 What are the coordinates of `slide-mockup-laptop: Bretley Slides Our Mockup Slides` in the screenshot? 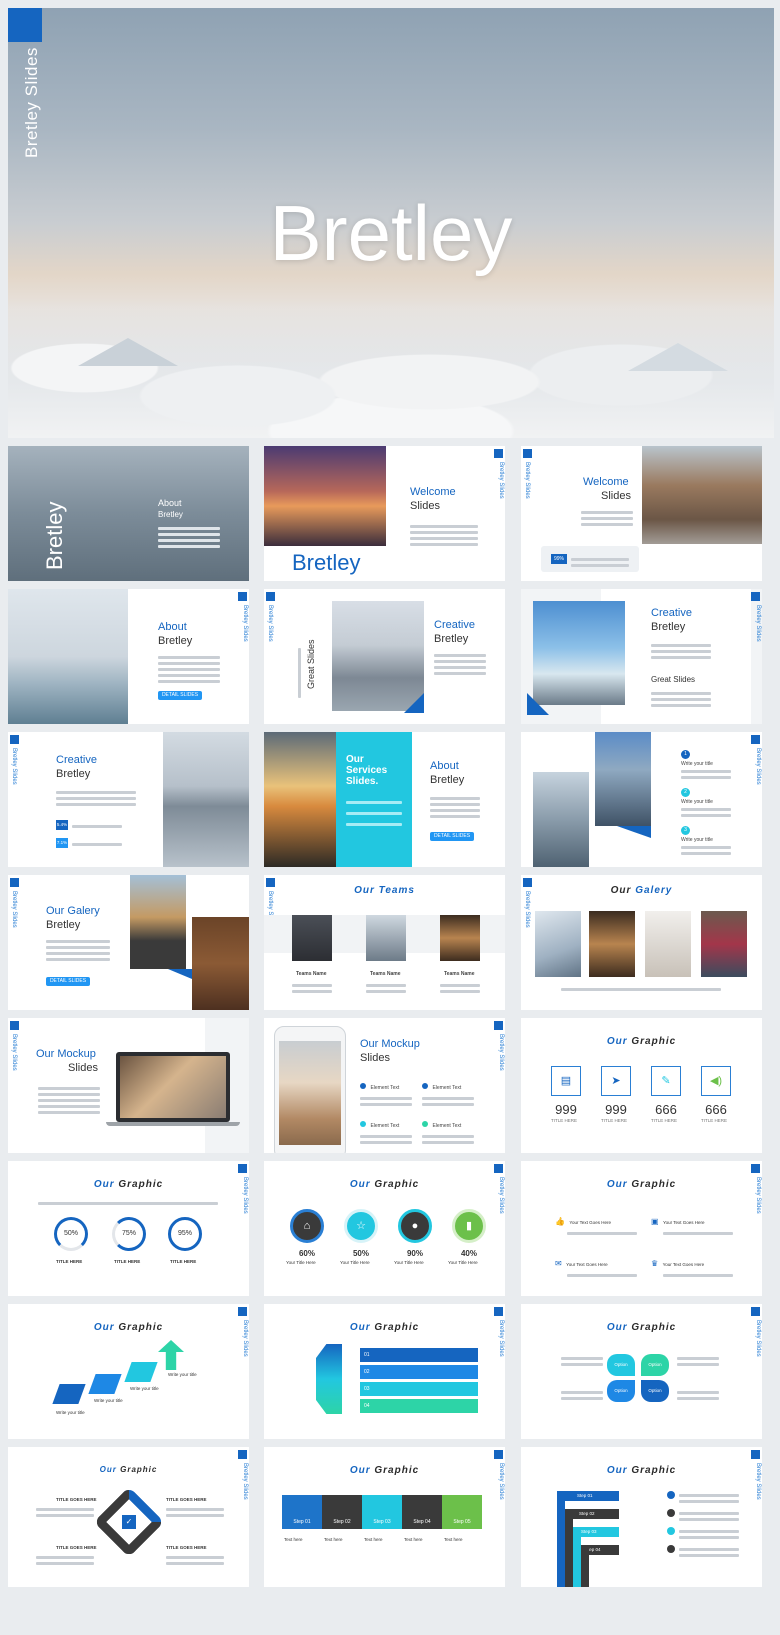 It's located at (128, 1085).